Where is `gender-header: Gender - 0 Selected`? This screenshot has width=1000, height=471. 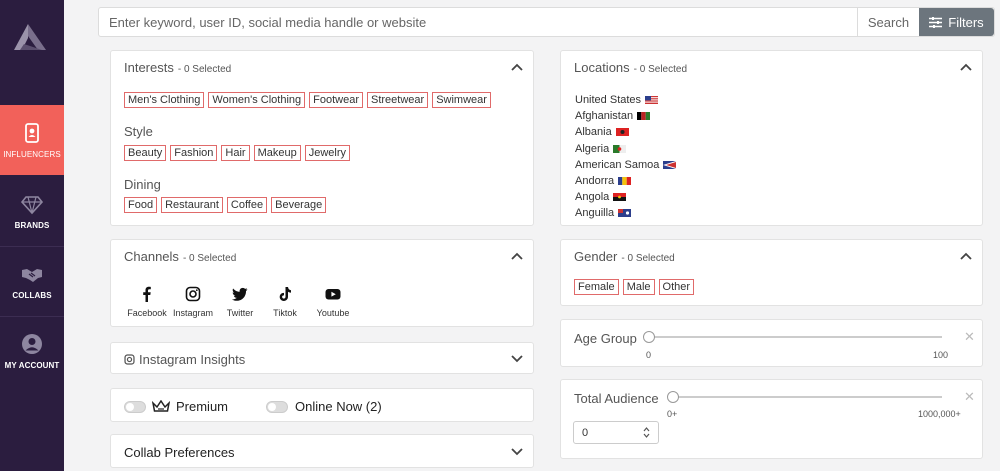 gender-header: Gender - 0 Selected is located at coordinates (624, 256).